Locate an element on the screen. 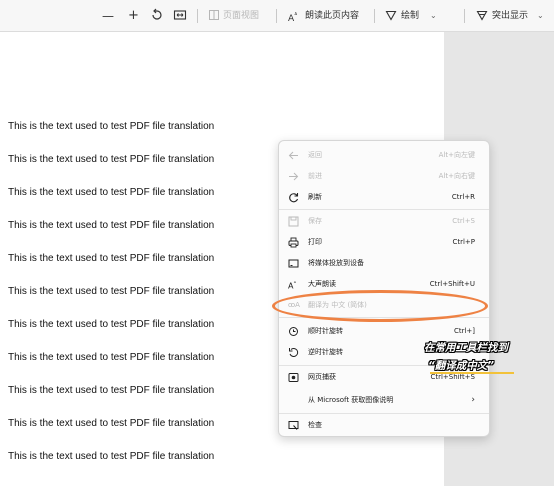  arrow-left-icon is located at coordinates (293, 155).